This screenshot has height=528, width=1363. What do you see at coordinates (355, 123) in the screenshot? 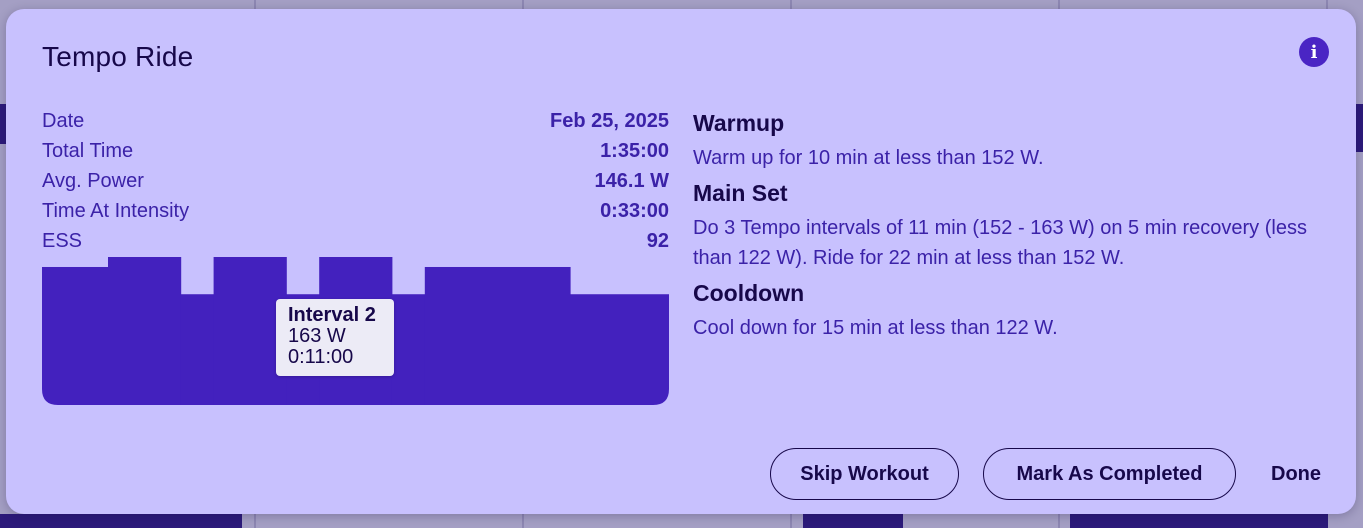
I see `stat-row-date: Date Feb 25, 2025` at bounding box center [355, 123].